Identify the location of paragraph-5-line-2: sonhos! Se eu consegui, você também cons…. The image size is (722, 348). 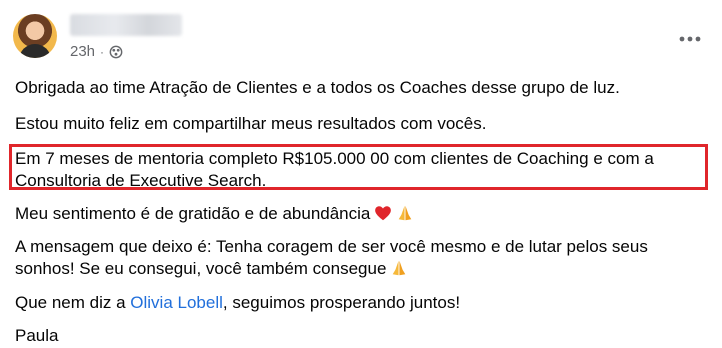
(201, 268).